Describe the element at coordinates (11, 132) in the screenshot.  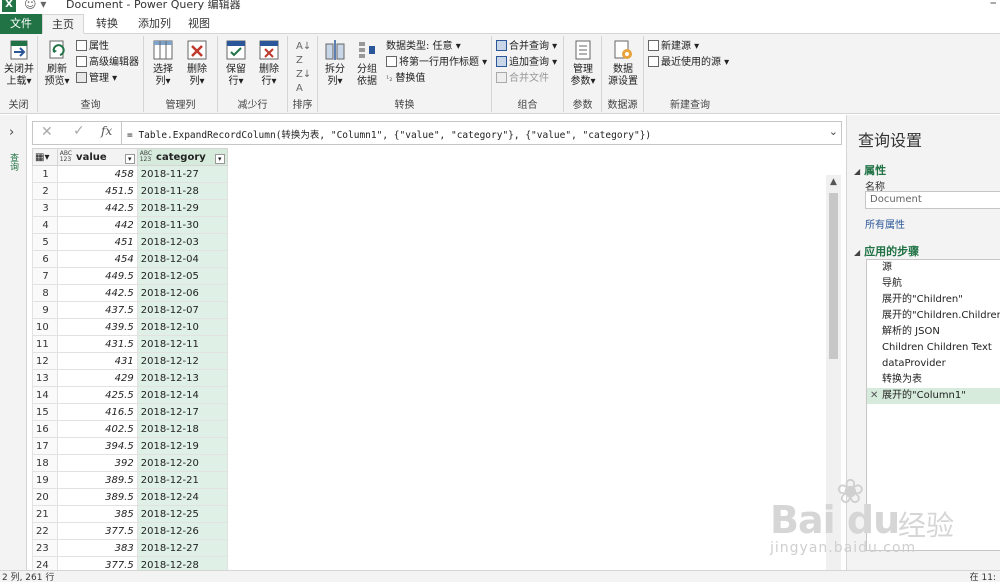
I see `expand-queries-icon: ›` at that location.